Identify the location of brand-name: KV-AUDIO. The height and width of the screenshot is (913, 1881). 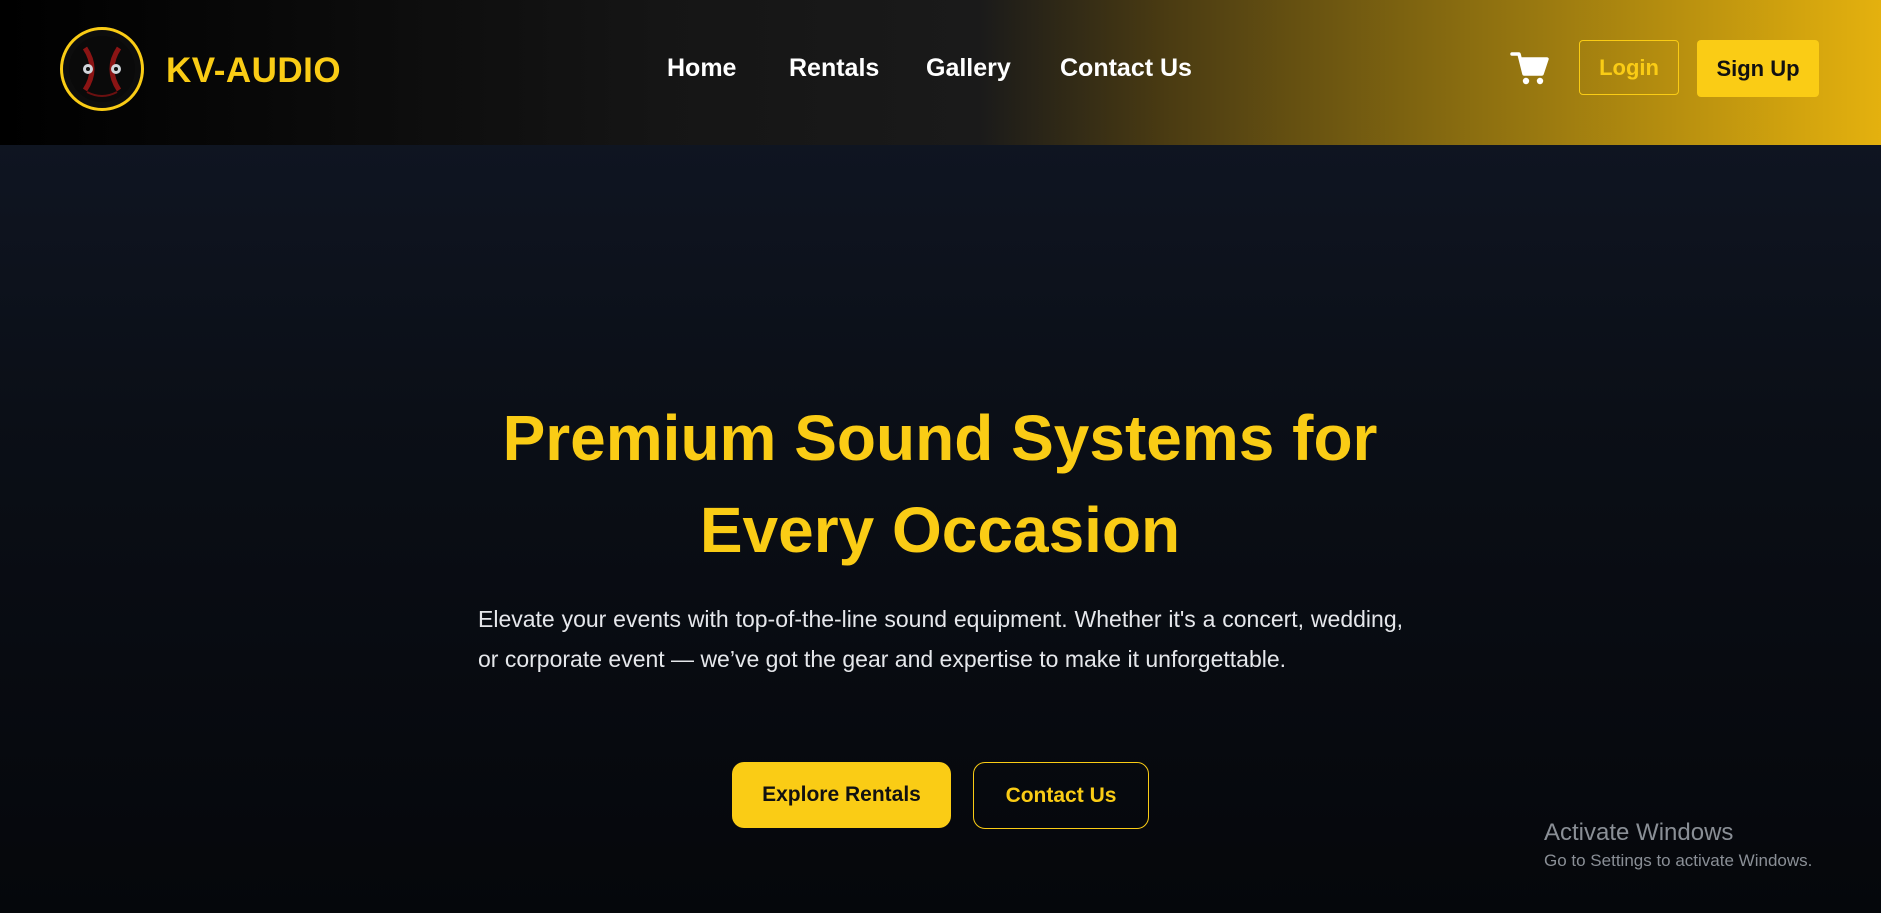
(253, 71).